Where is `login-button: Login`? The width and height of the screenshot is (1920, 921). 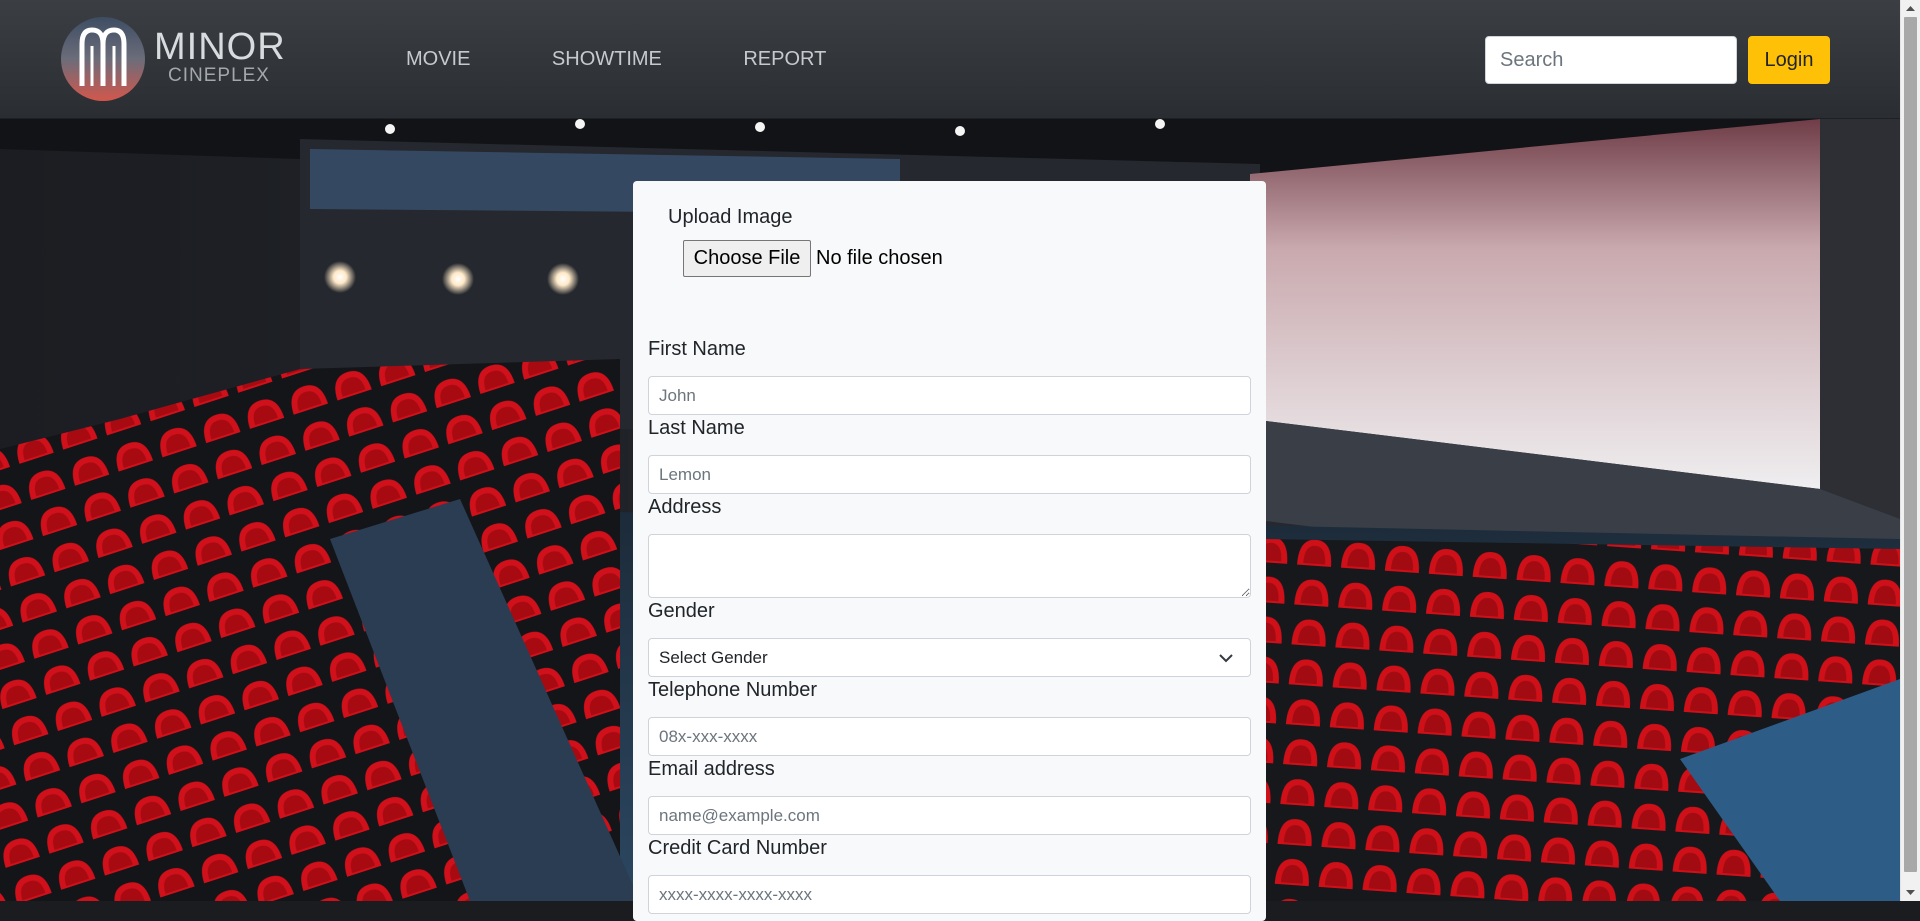
login-button: Login is located at coordinates (1789, 60).